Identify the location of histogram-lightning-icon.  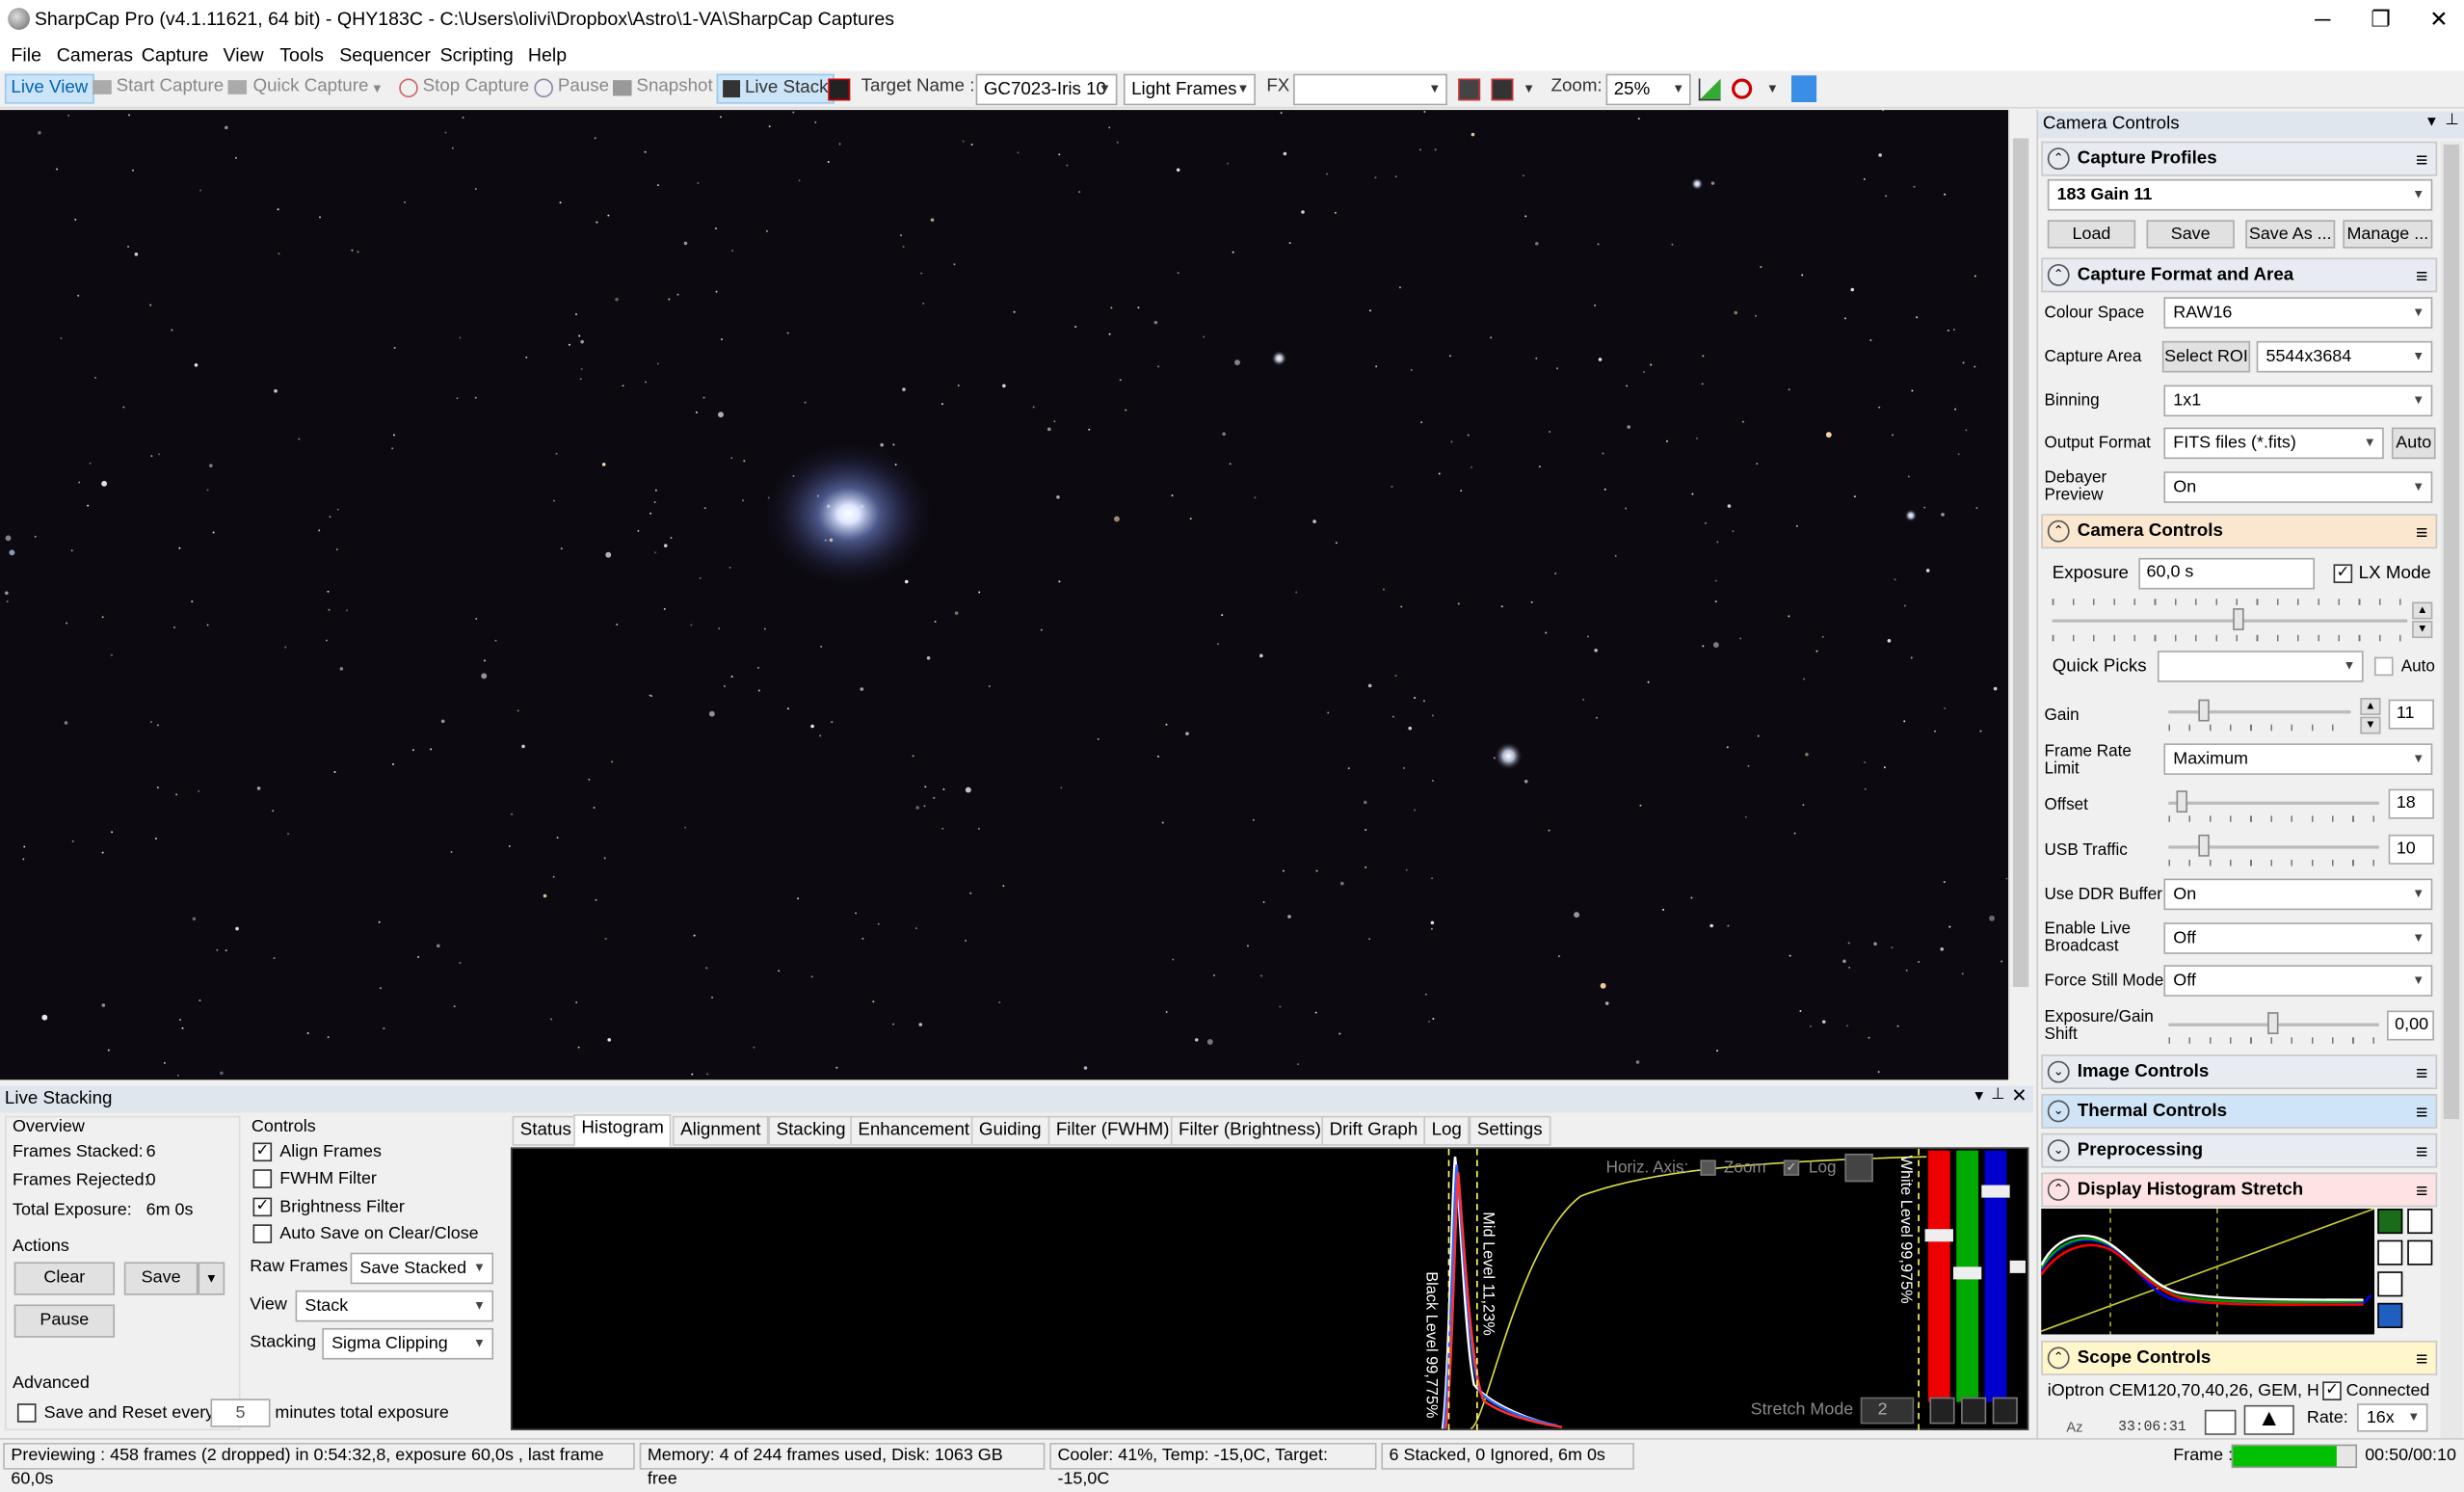
(1858, 1168).